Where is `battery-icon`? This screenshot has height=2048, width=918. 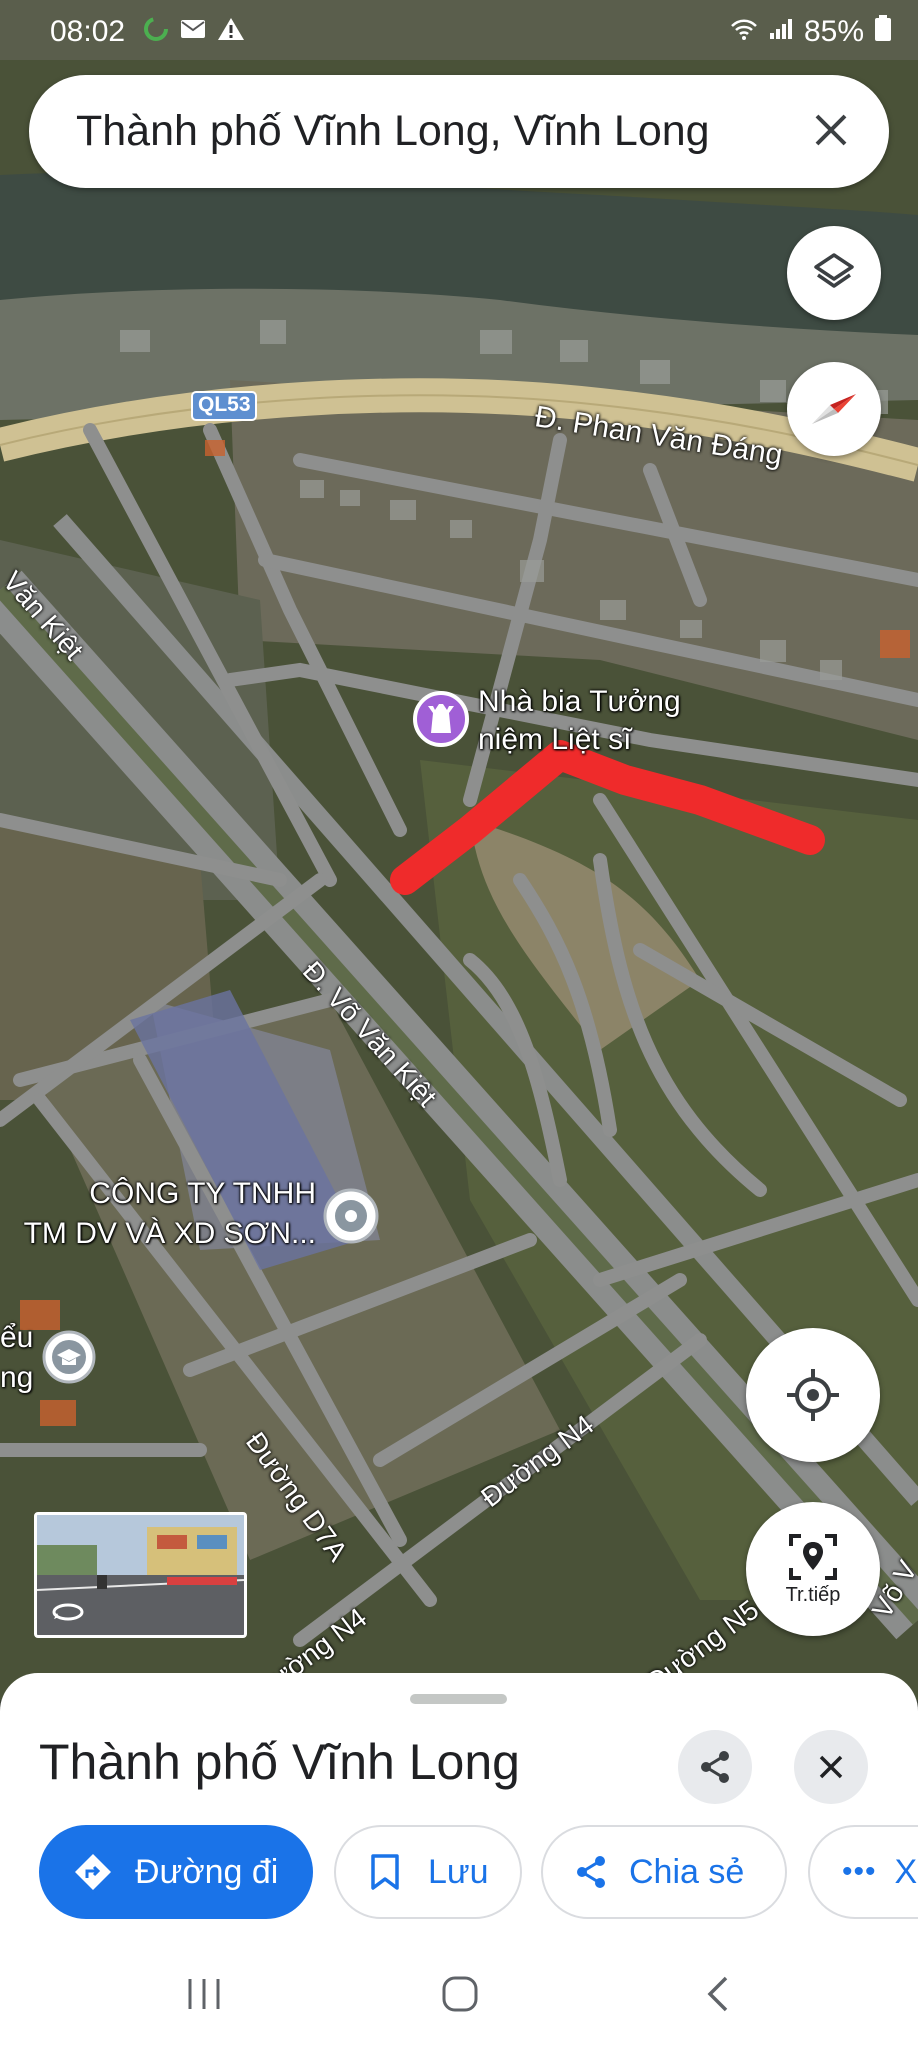
battery-icon is located at coordinates (883, 32).